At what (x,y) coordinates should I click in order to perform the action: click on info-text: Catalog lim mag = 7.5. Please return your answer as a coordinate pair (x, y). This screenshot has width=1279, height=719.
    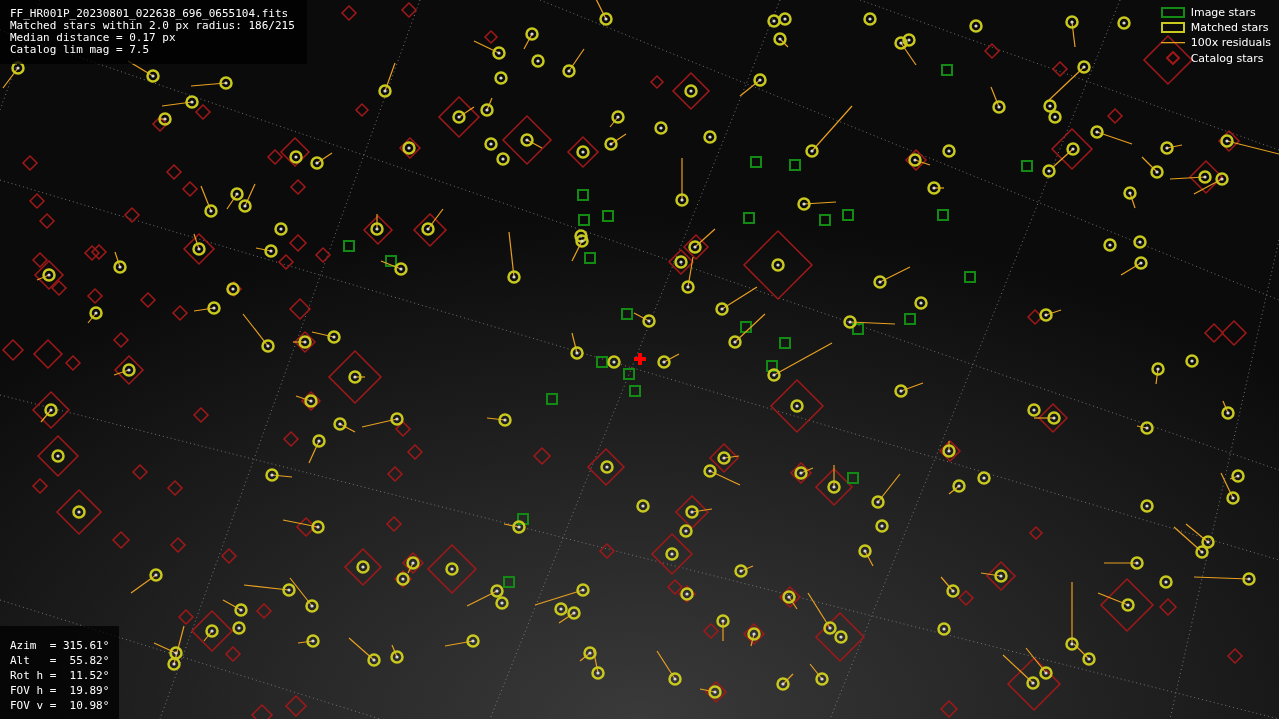
    Looking at the image, I should click on (80, 50).